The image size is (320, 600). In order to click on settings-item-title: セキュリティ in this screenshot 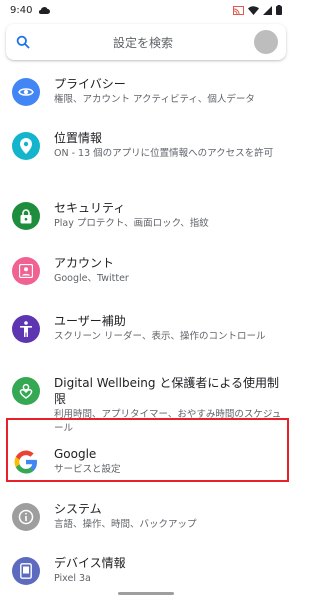, I will do `click(90, 208)`.